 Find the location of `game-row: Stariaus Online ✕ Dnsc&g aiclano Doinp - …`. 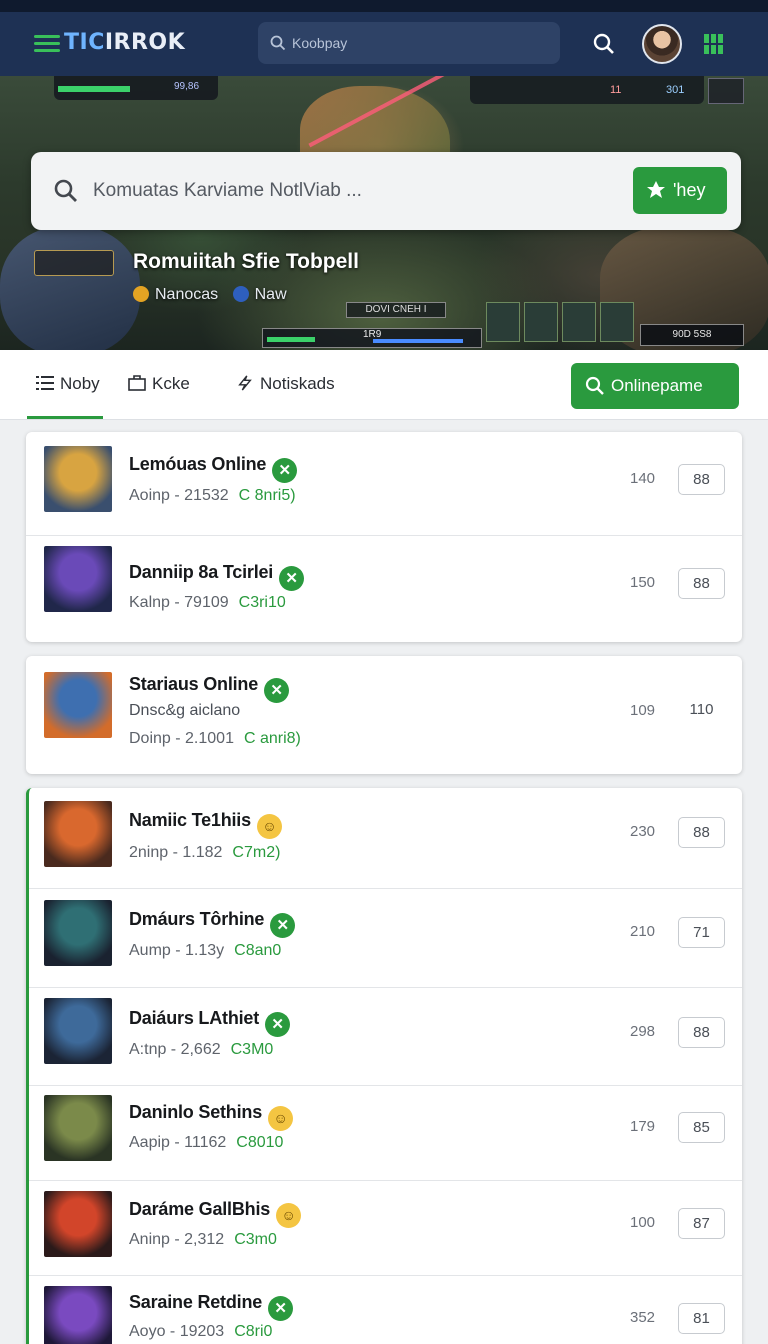

game-row: Stariaus Online ✕ Dnsc&g aiclano Doinp - … is located at coordinates (384, 715).